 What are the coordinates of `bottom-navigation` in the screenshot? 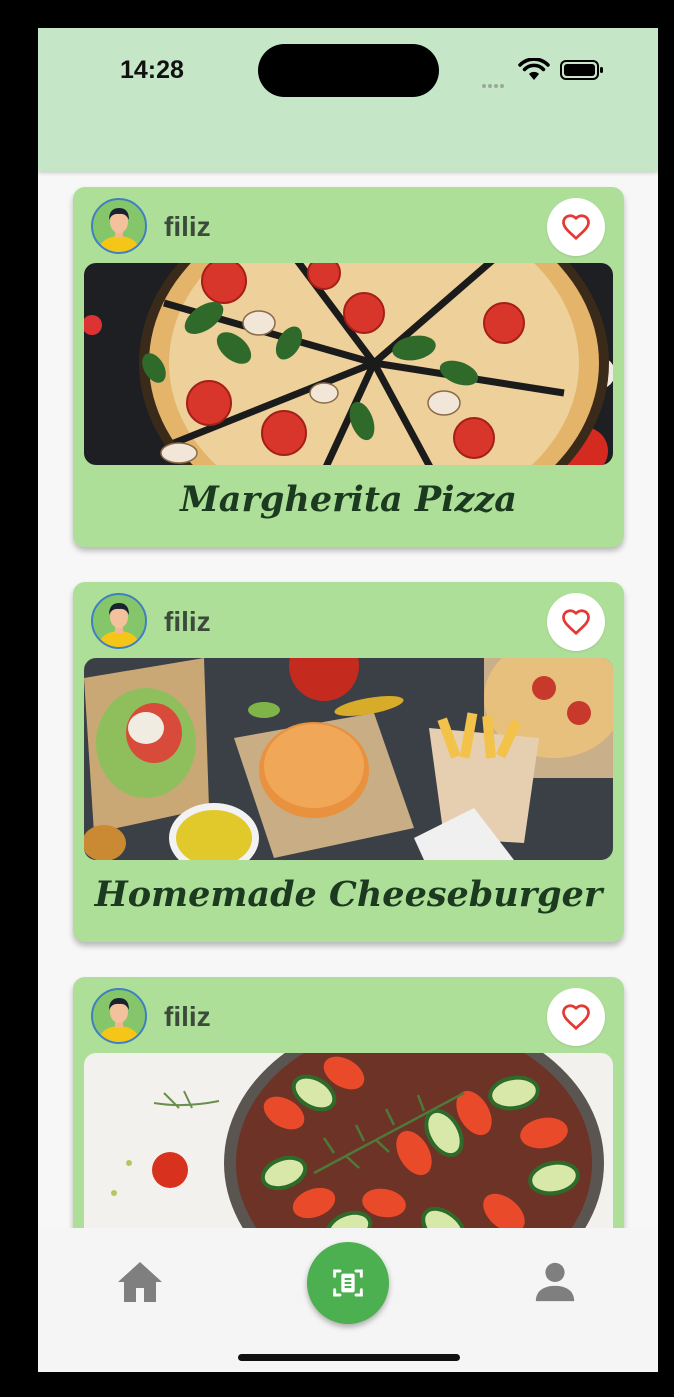 It's located at (348, 1300).